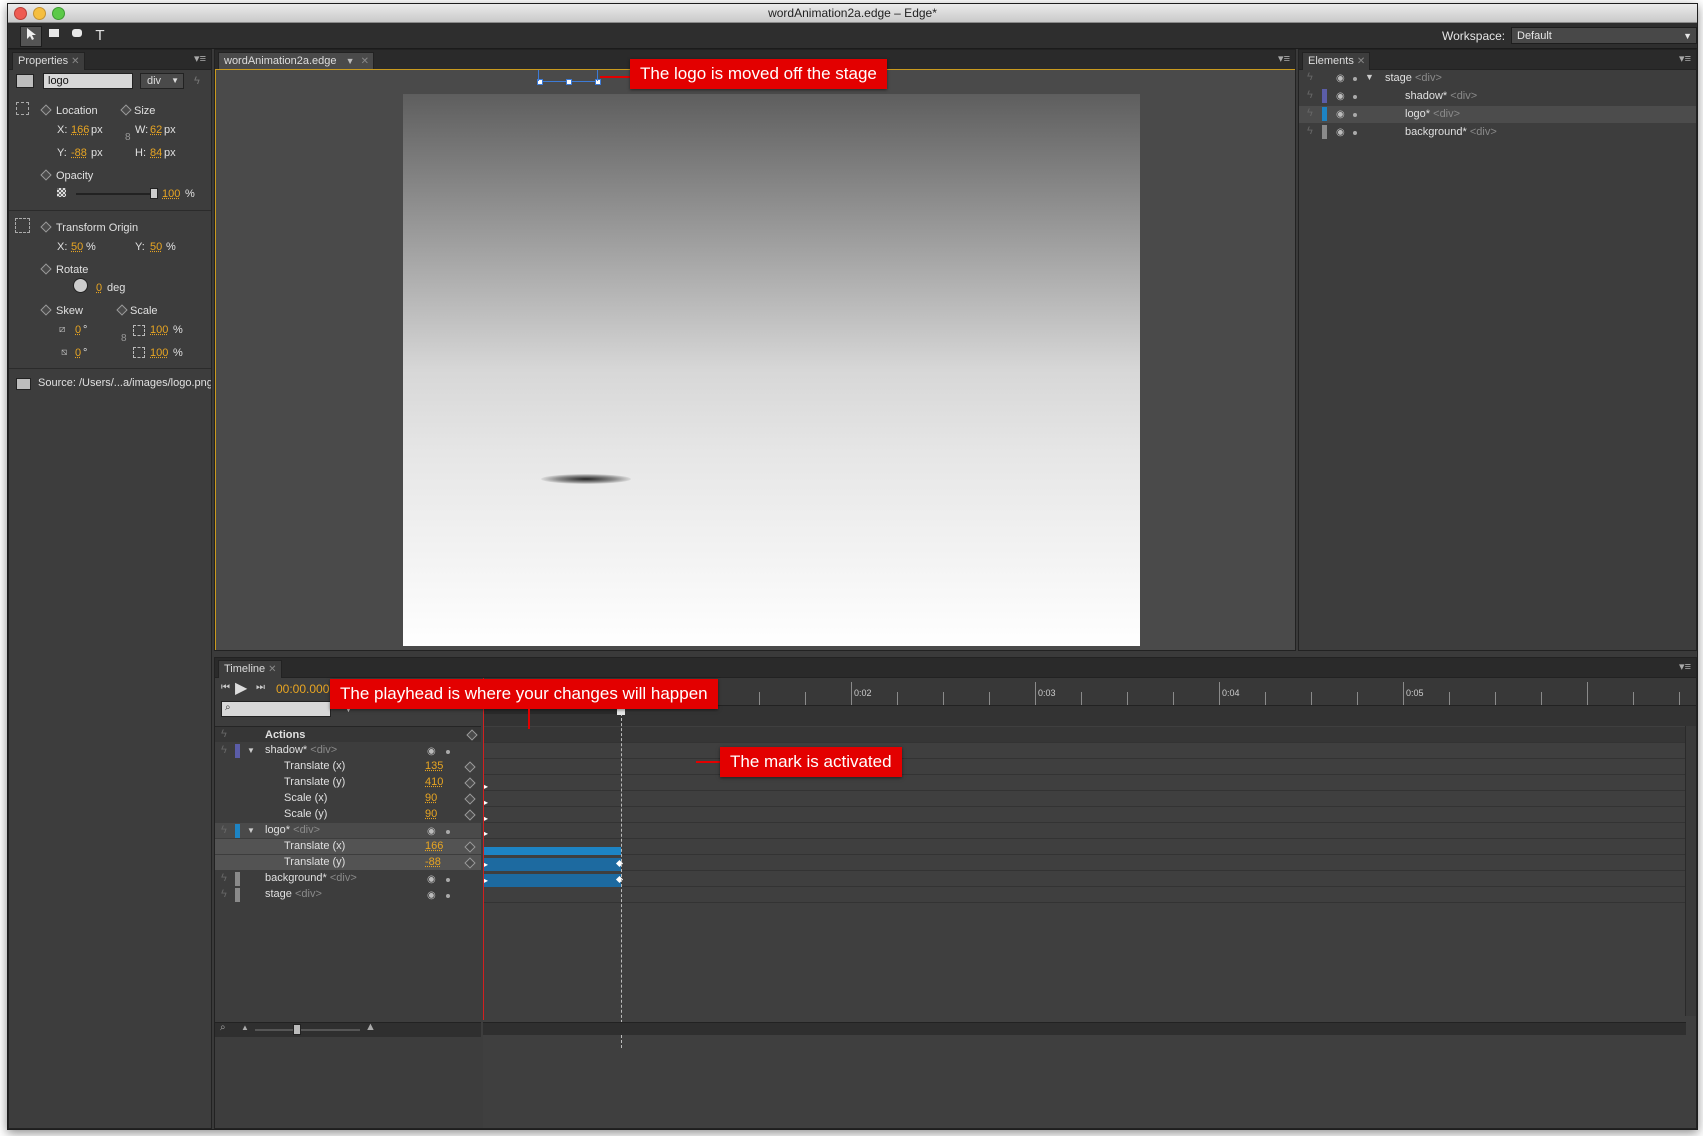 The image size is (1703, 1136). I want to click on element-row-shadow: ϟ ◉ shadow* <div>, so click(1497, 96).